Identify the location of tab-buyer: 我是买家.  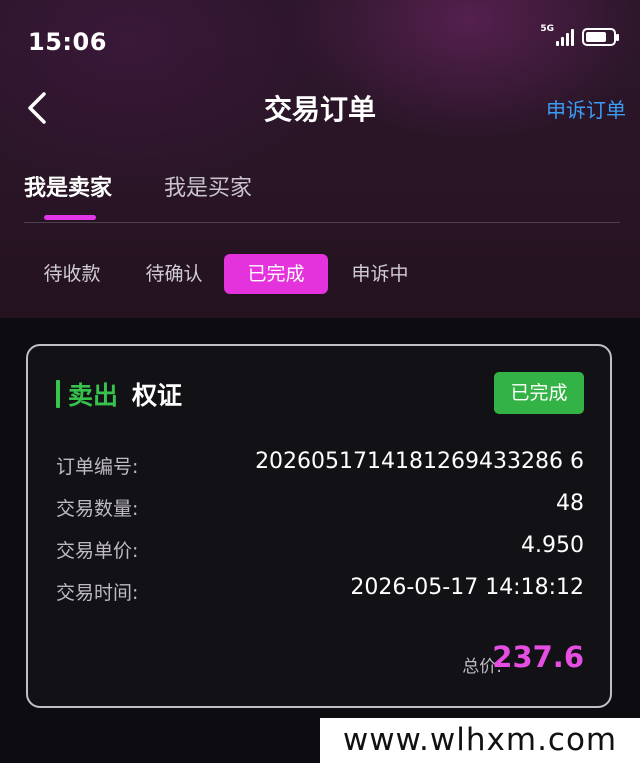
(208, 186).